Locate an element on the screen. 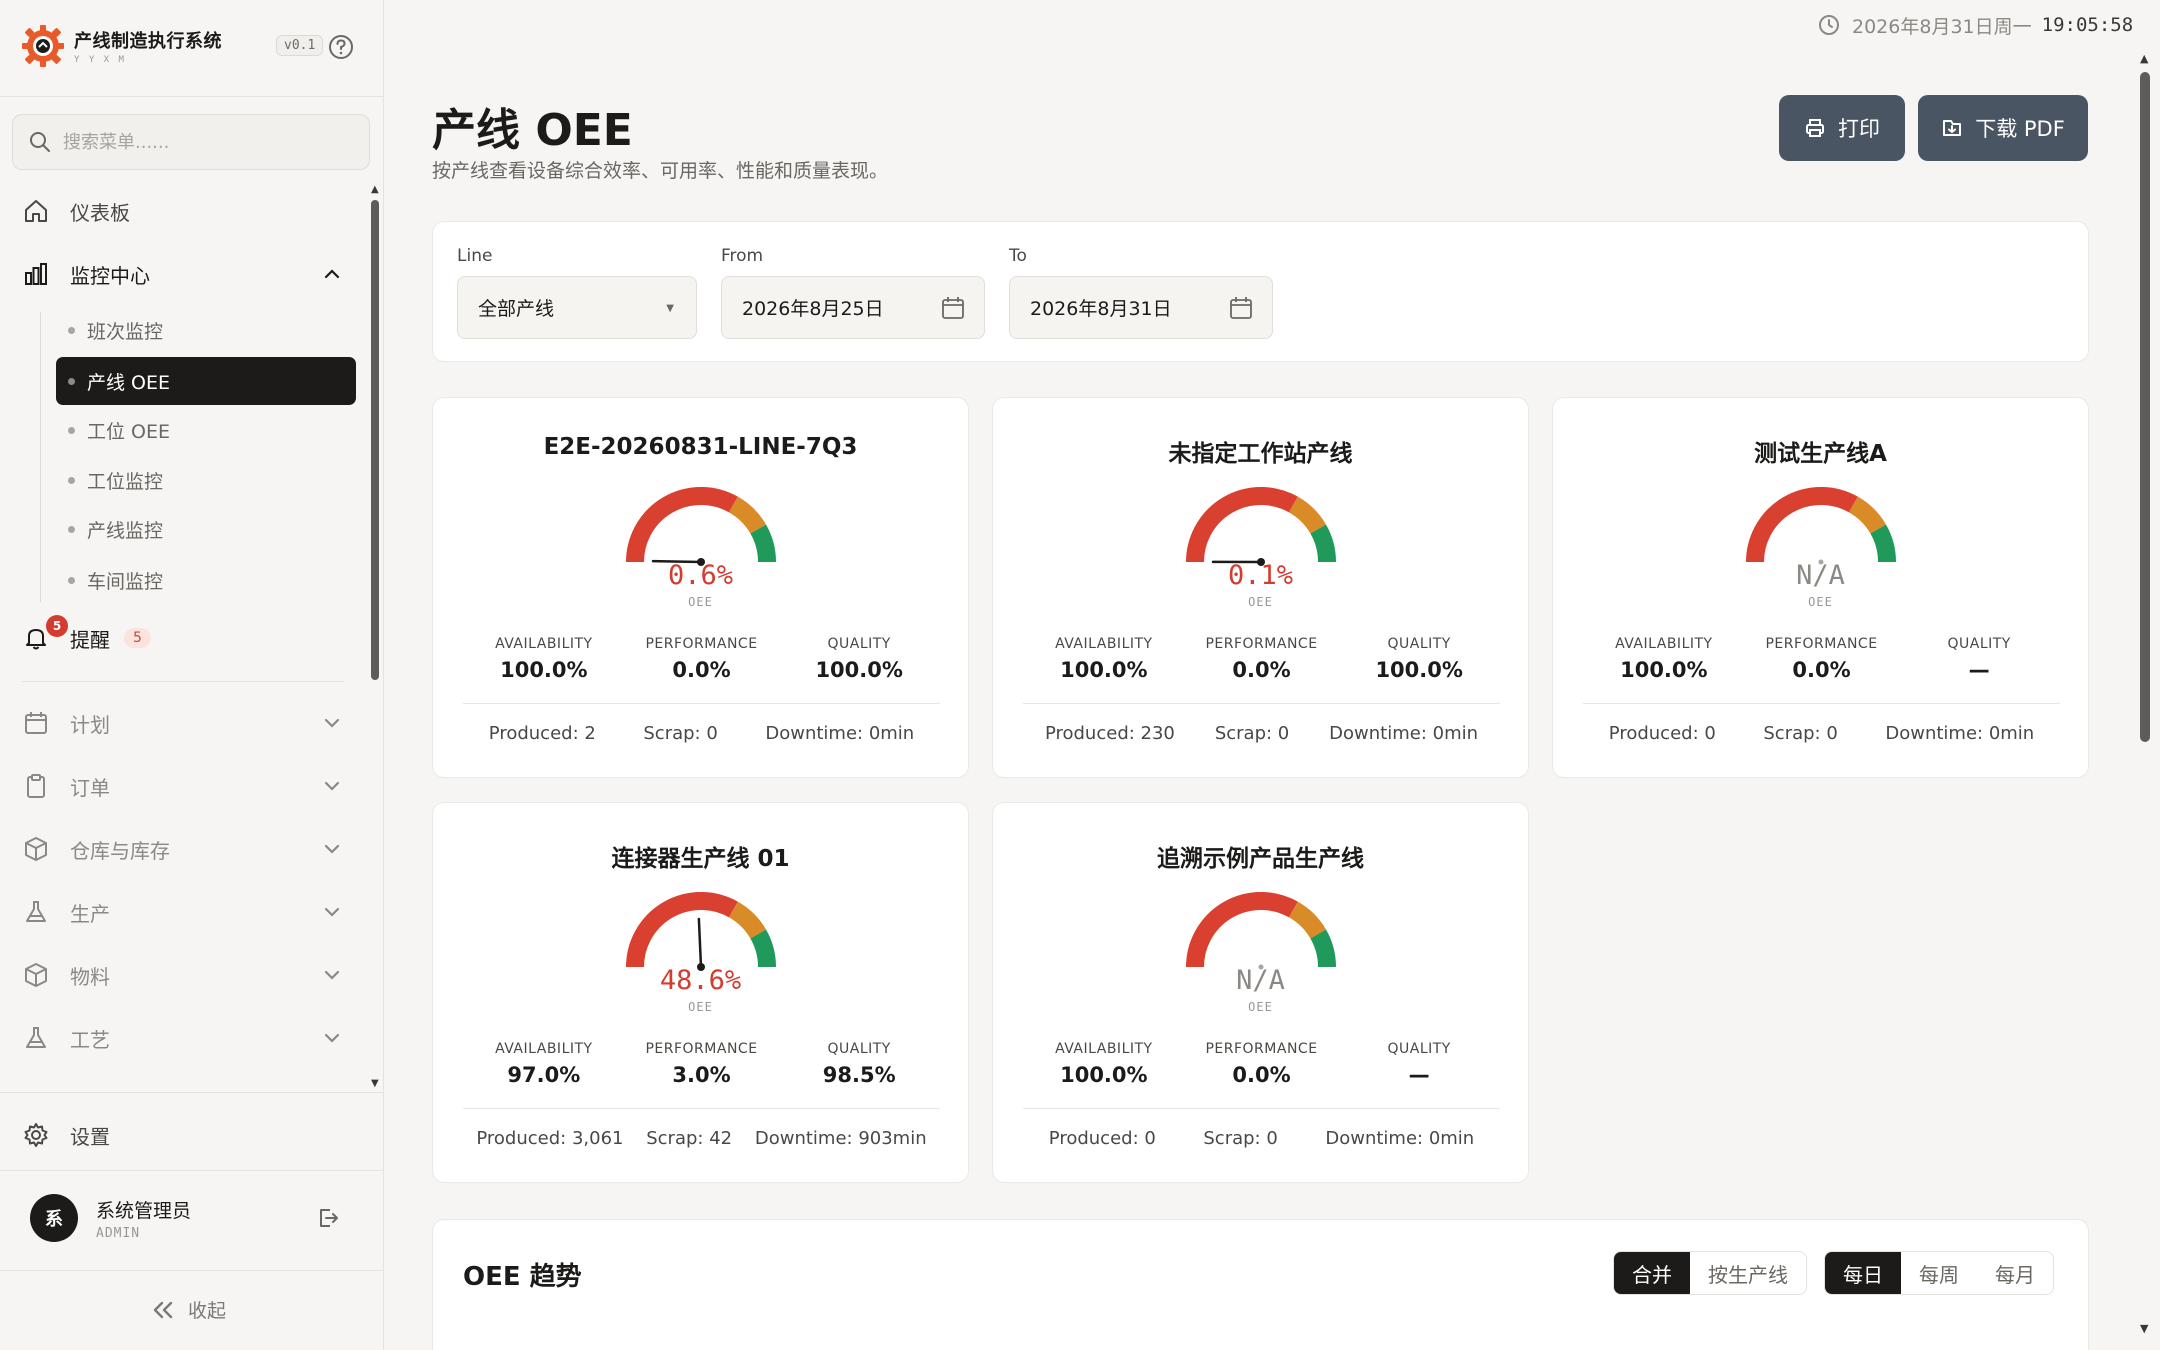  stats-row: Produced: 2 Scrap: 0 Downtime: 0min is located at coordinates (701, 733).